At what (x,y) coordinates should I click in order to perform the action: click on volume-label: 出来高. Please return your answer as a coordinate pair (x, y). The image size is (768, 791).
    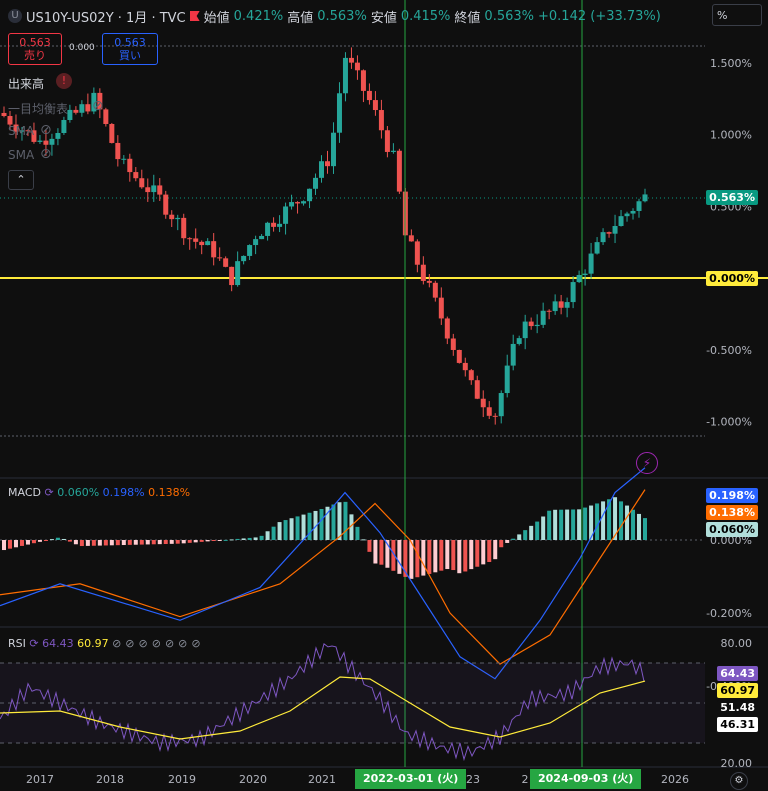
    Looking at the image, I should click on (26, 83).